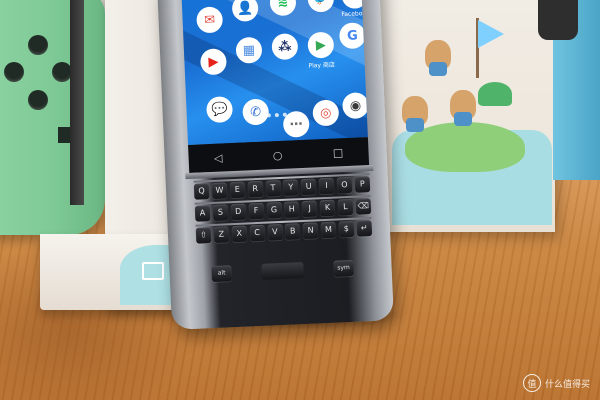 This screenshot has width=600, height=400. What do you see at coordinates (328, 230) in the screenshot?
I see `key-m: M` at bounding box center [328, 230].